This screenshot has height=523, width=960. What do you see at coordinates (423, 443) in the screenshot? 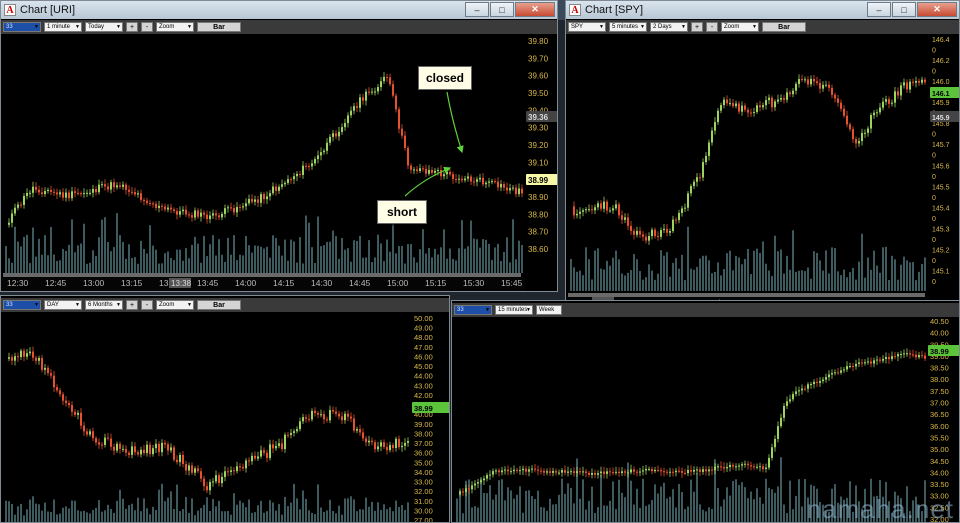
I see `price-axis-label: 37.00` at bounding box center [423, 443].